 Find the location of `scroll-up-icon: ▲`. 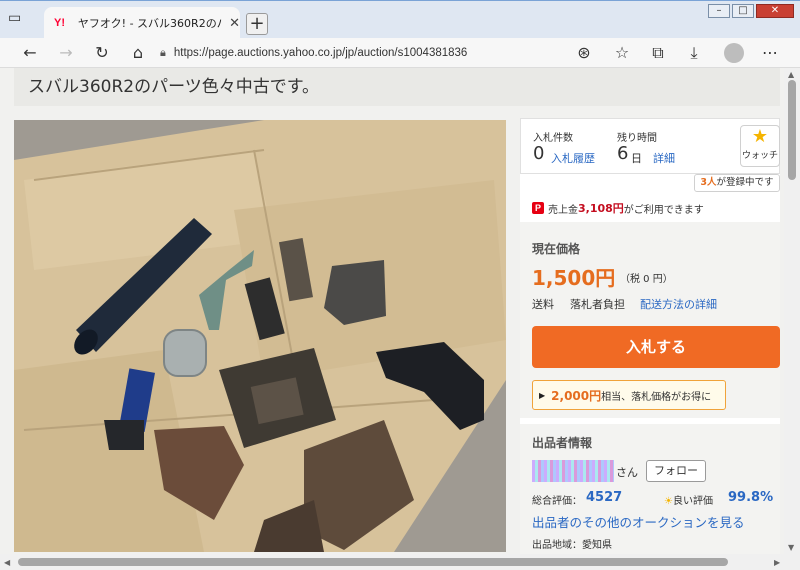

scroll-up-icon: ▲ is located at coordinates (791, 74).